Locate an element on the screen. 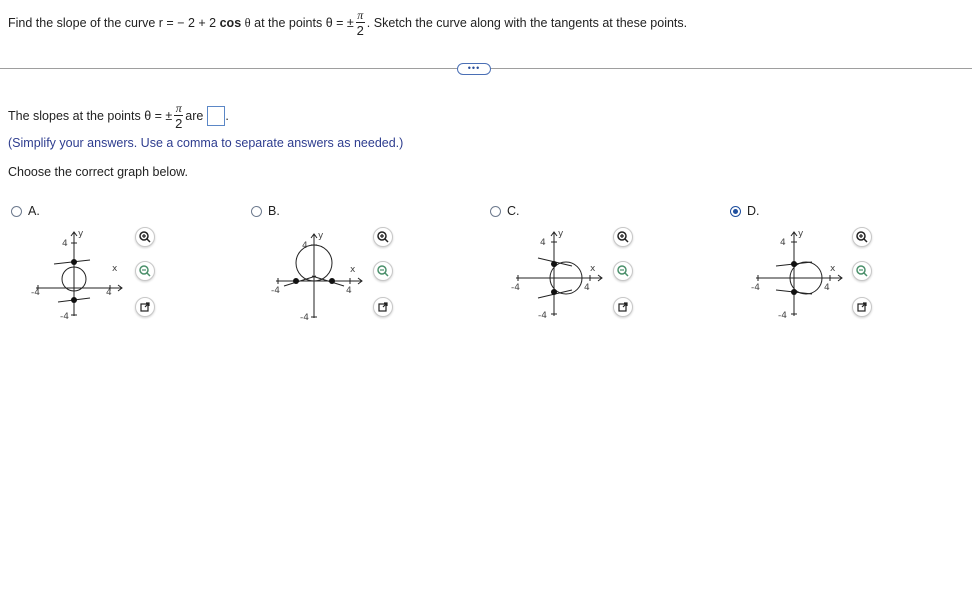  graph-d-zoom-in-button is located at coordinates (862, 237).